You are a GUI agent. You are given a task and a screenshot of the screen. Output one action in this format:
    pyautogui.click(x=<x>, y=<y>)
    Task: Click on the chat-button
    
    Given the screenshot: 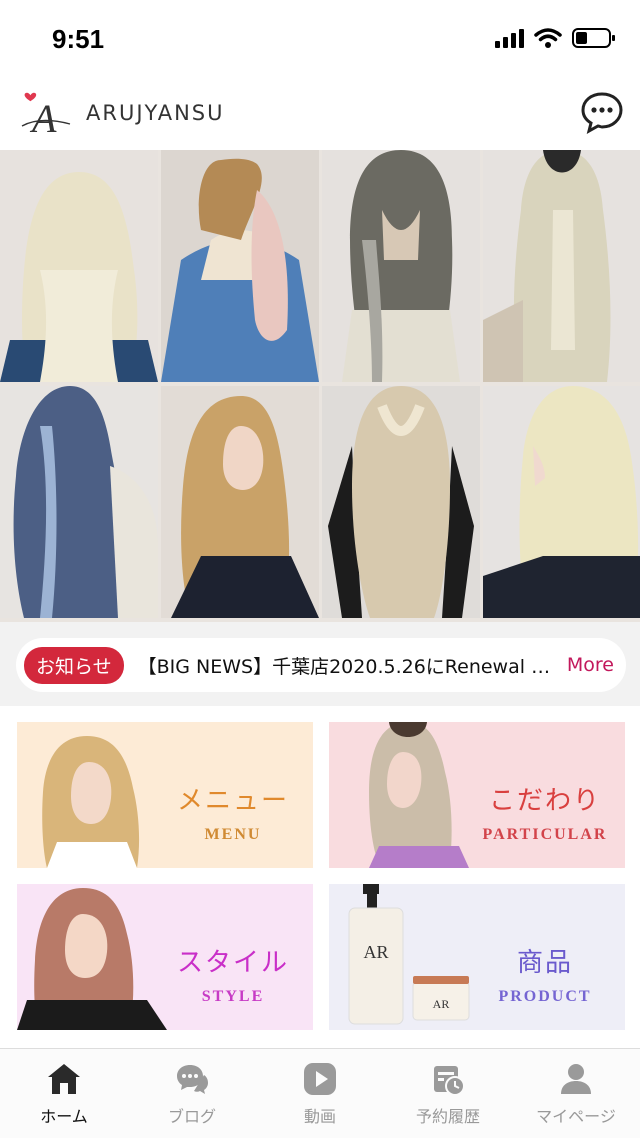 What is the action you would take?
    pyautogui.click(x=602, y=112)
    